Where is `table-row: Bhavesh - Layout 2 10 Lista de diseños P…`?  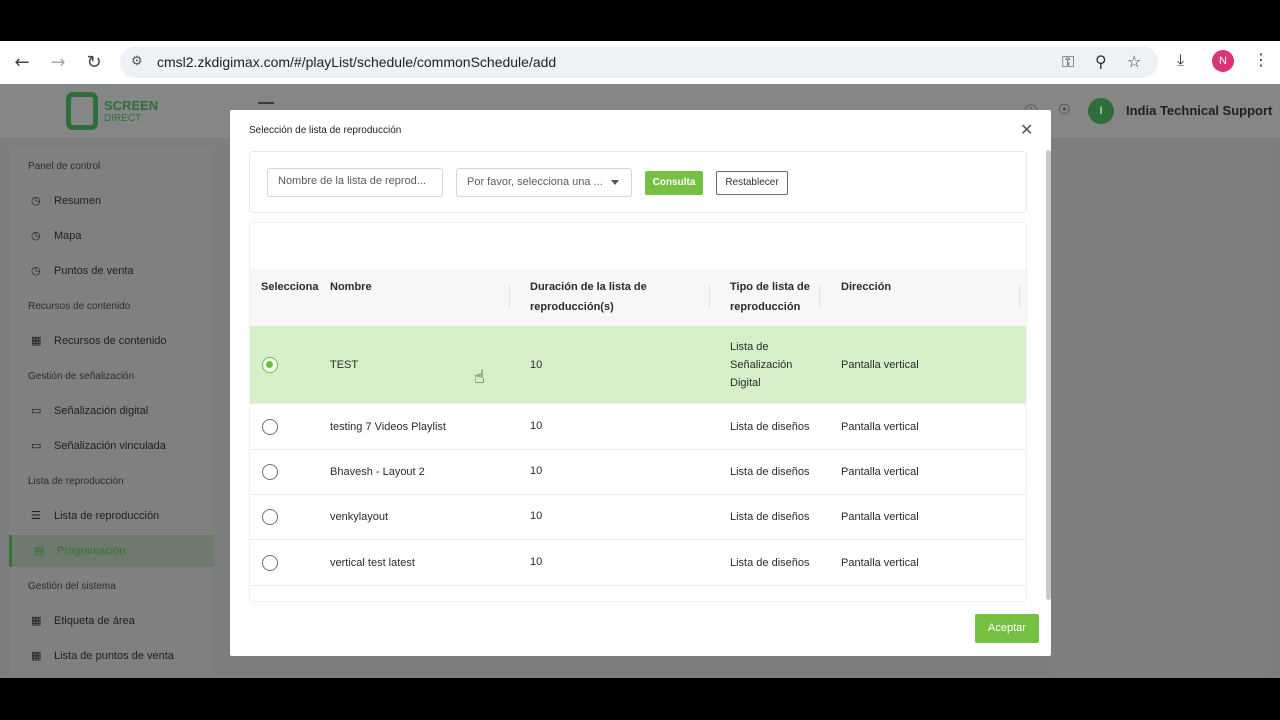
table-row: Bhavesh - Layout 2 10 Lista de diseños P… is located at coordinates (638, 472).